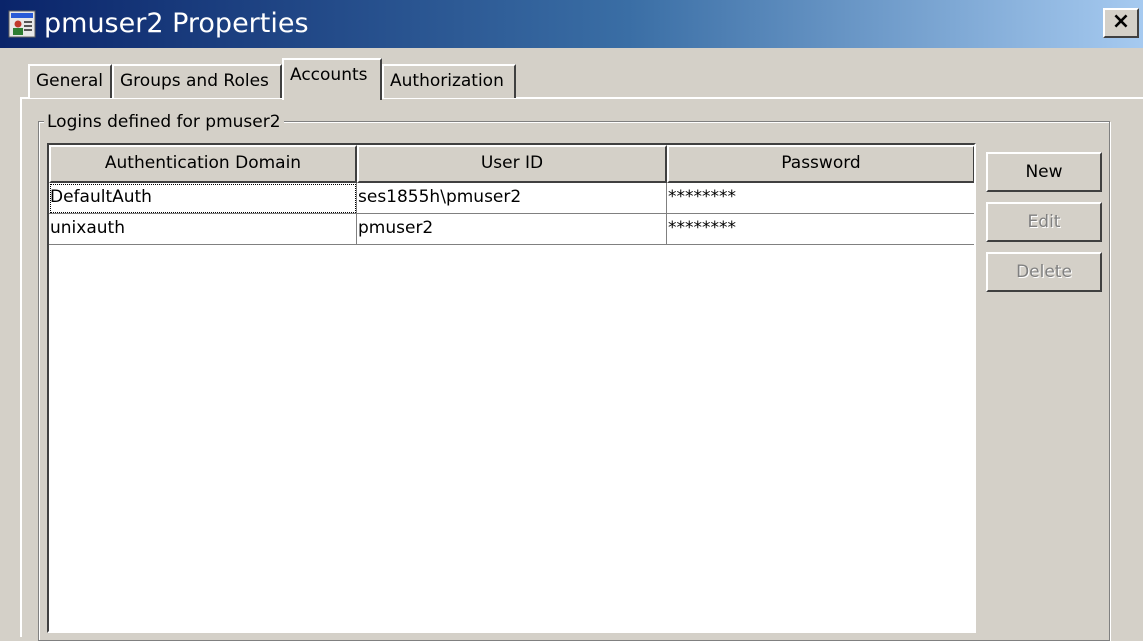 The height and width of the screenshot is (641, 1143). Describe the element at coordinates (203, 229) in the screenshot. I see `table-cell-domain: unixauth` at that location.